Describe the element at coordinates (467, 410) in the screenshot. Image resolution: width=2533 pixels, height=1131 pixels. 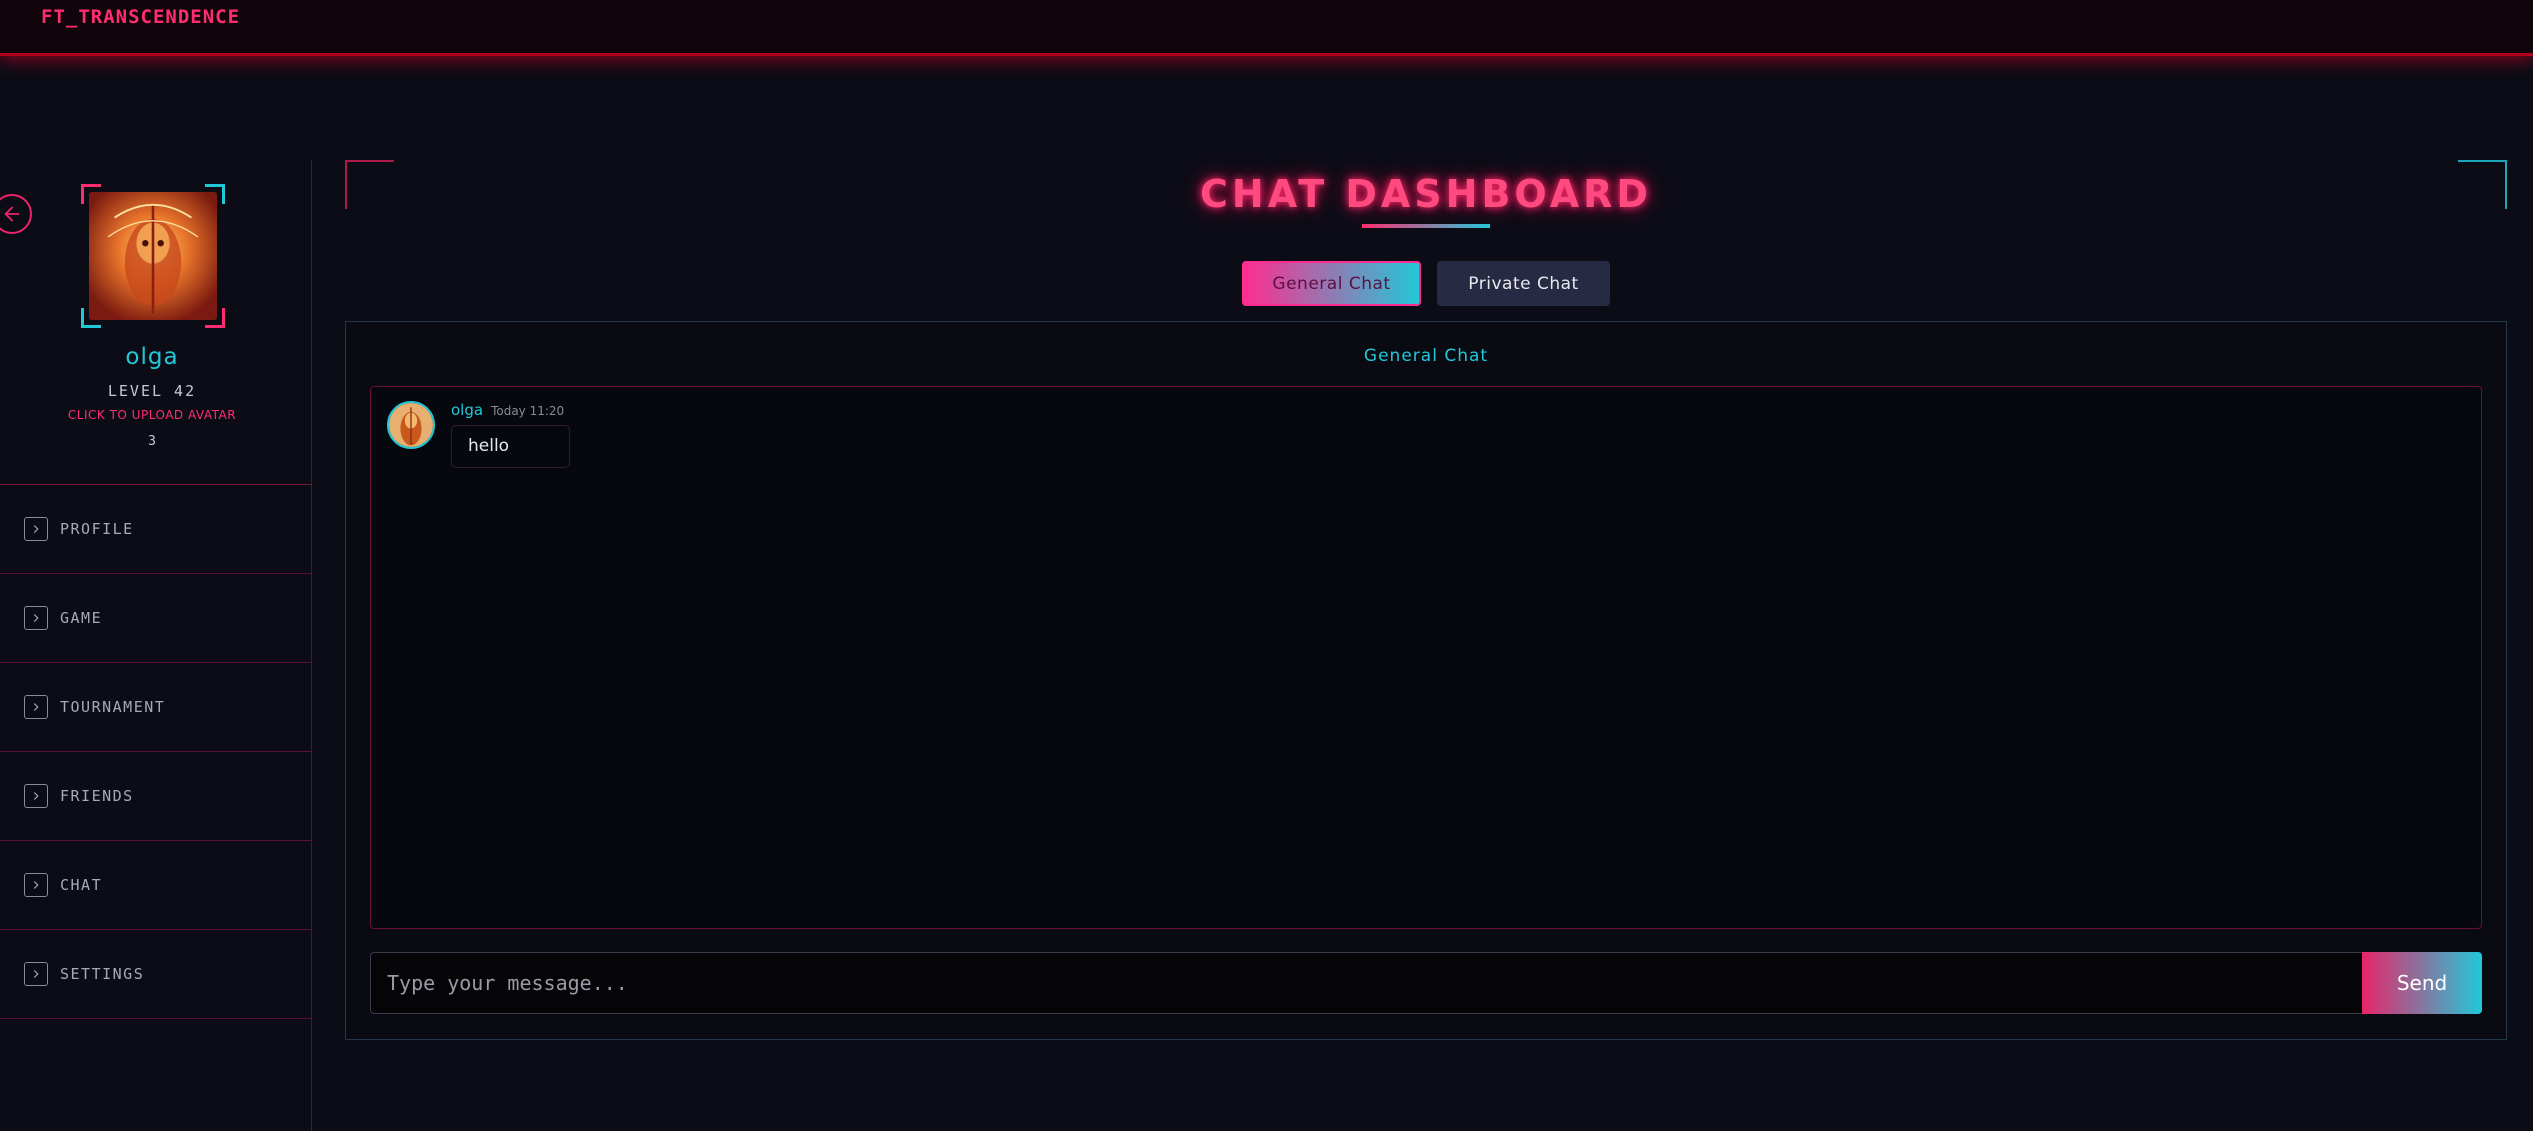
I see `message-username: olga` at that location.